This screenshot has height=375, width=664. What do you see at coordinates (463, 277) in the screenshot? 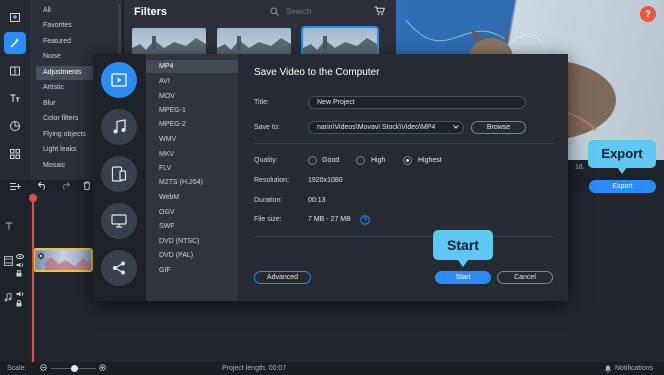
I see `start-button: Start` at bounding box center [463, 277].